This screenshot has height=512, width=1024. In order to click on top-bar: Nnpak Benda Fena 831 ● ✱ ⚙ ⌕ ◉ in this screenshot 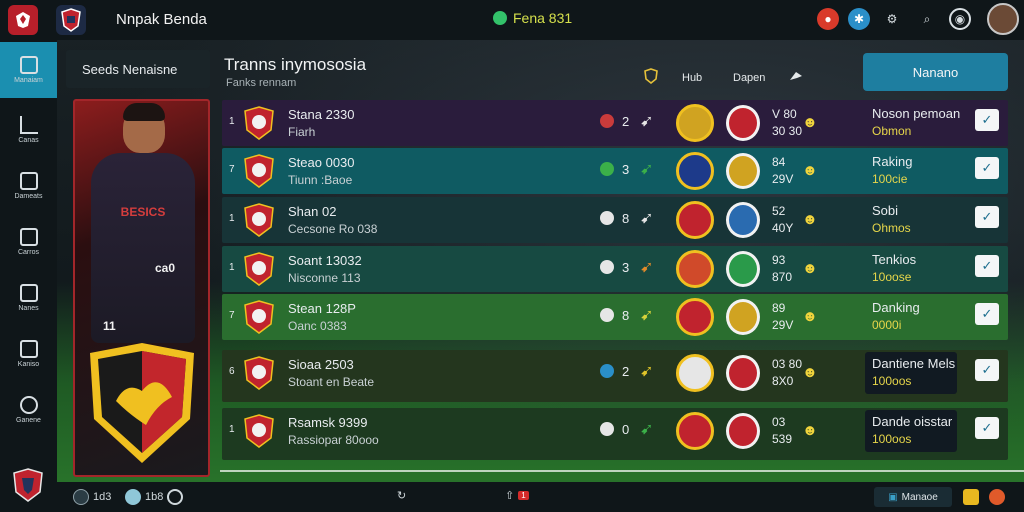, I will do `click(512, 20)`.